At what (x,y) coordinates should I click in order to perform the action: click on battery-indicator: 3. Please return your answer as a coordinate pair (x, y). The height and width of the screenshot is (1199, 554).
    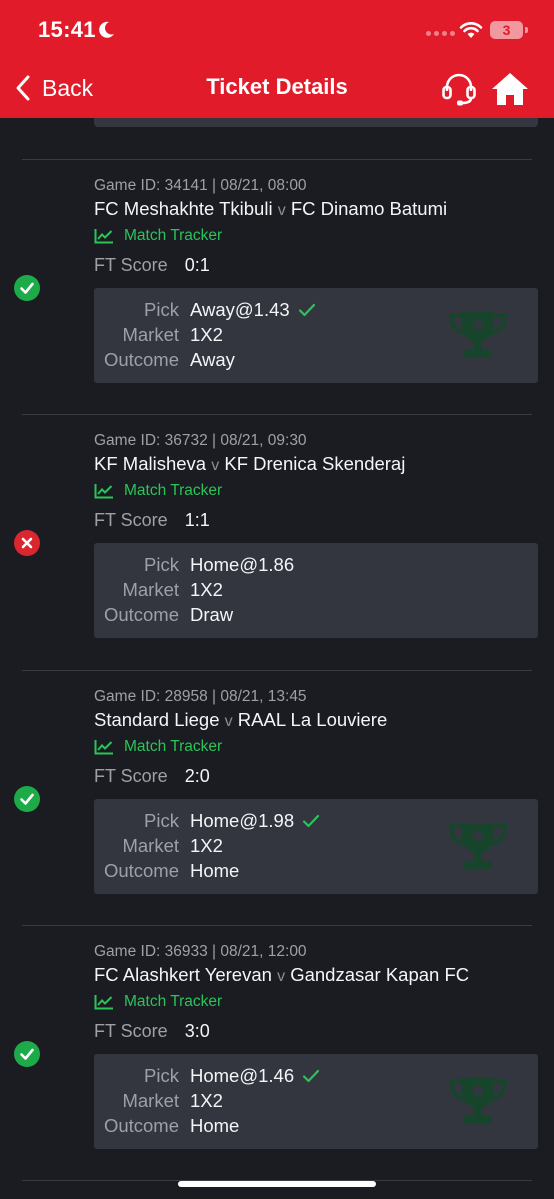
    Looking at the image, I should click on (506, 30).